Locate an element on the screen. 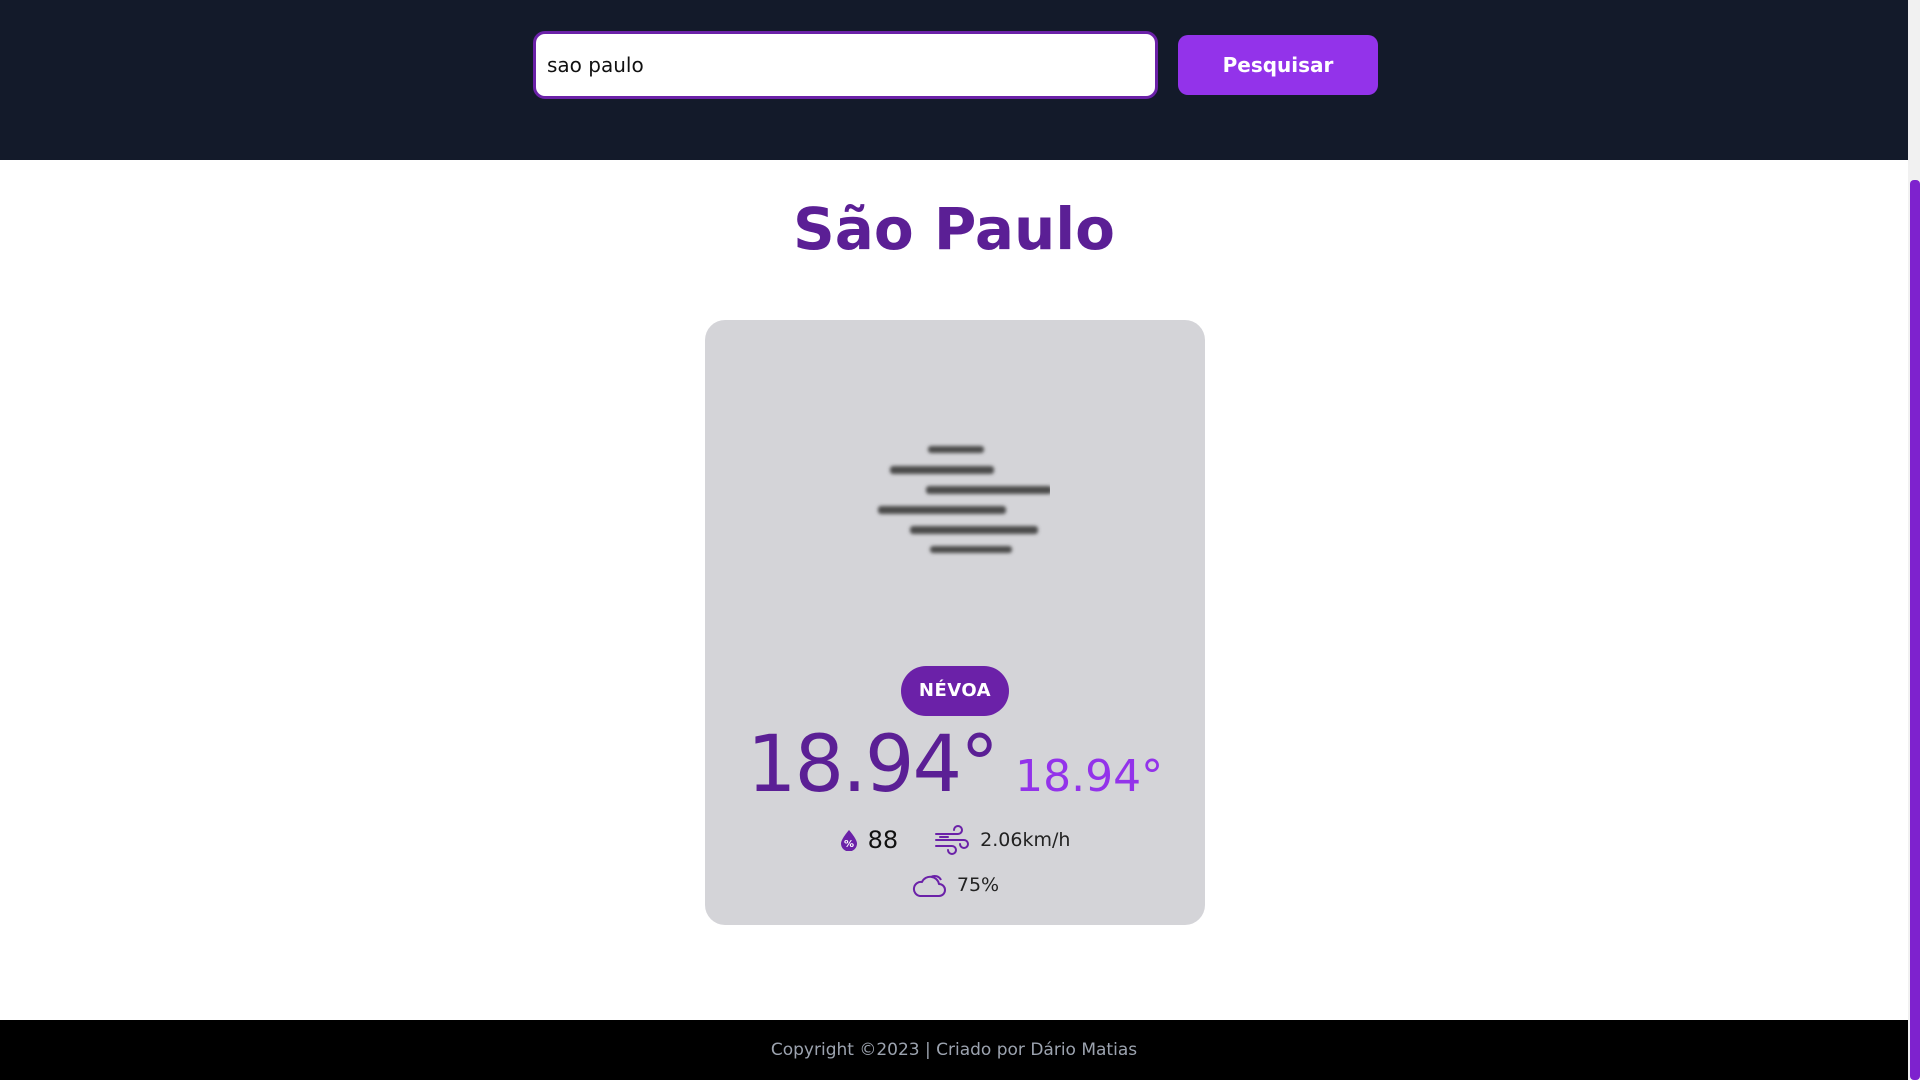 The image size is (1920, 1080). wind-stat: 2.06km/h is located at coordinates (1002, 840).